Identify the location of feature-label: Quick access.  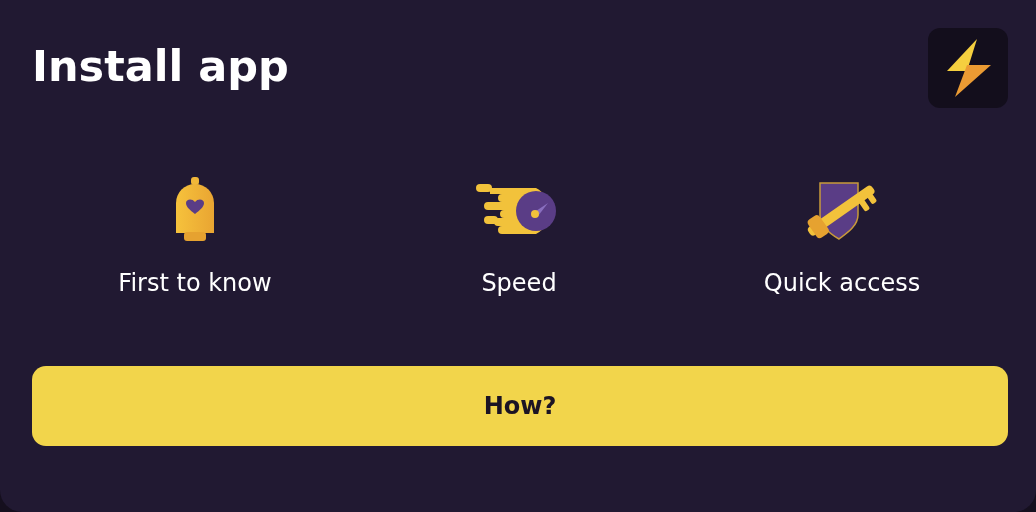
(842, 283).